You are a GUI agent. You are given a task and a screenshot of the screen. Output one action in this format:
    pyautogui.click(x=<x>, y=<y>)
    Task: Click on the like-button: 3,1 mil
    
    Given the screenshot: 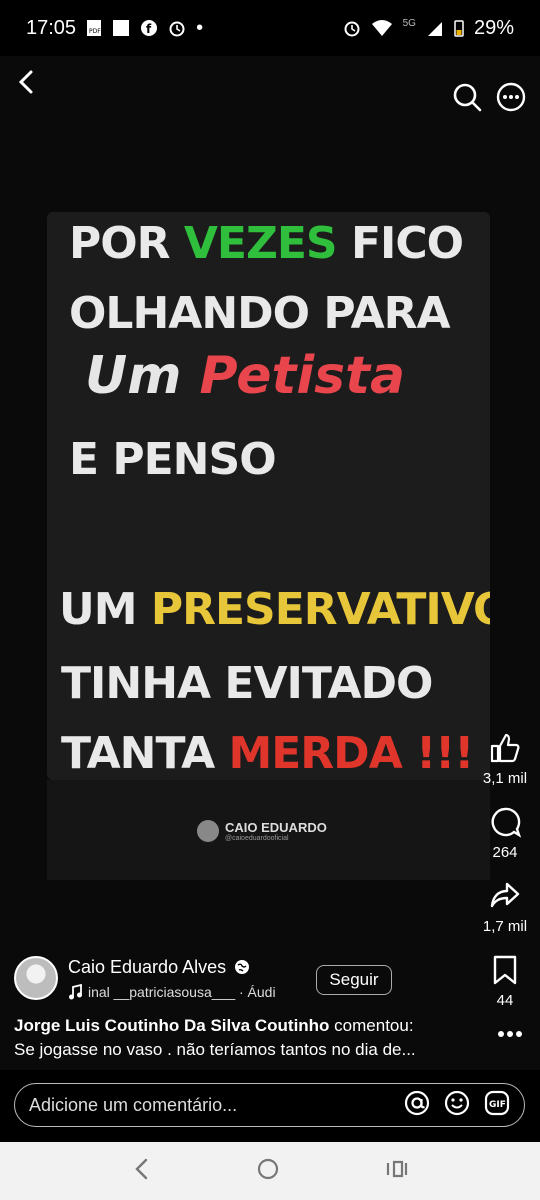 What is the action you would take?
    pyautogui.click(x=505, y=759)
    